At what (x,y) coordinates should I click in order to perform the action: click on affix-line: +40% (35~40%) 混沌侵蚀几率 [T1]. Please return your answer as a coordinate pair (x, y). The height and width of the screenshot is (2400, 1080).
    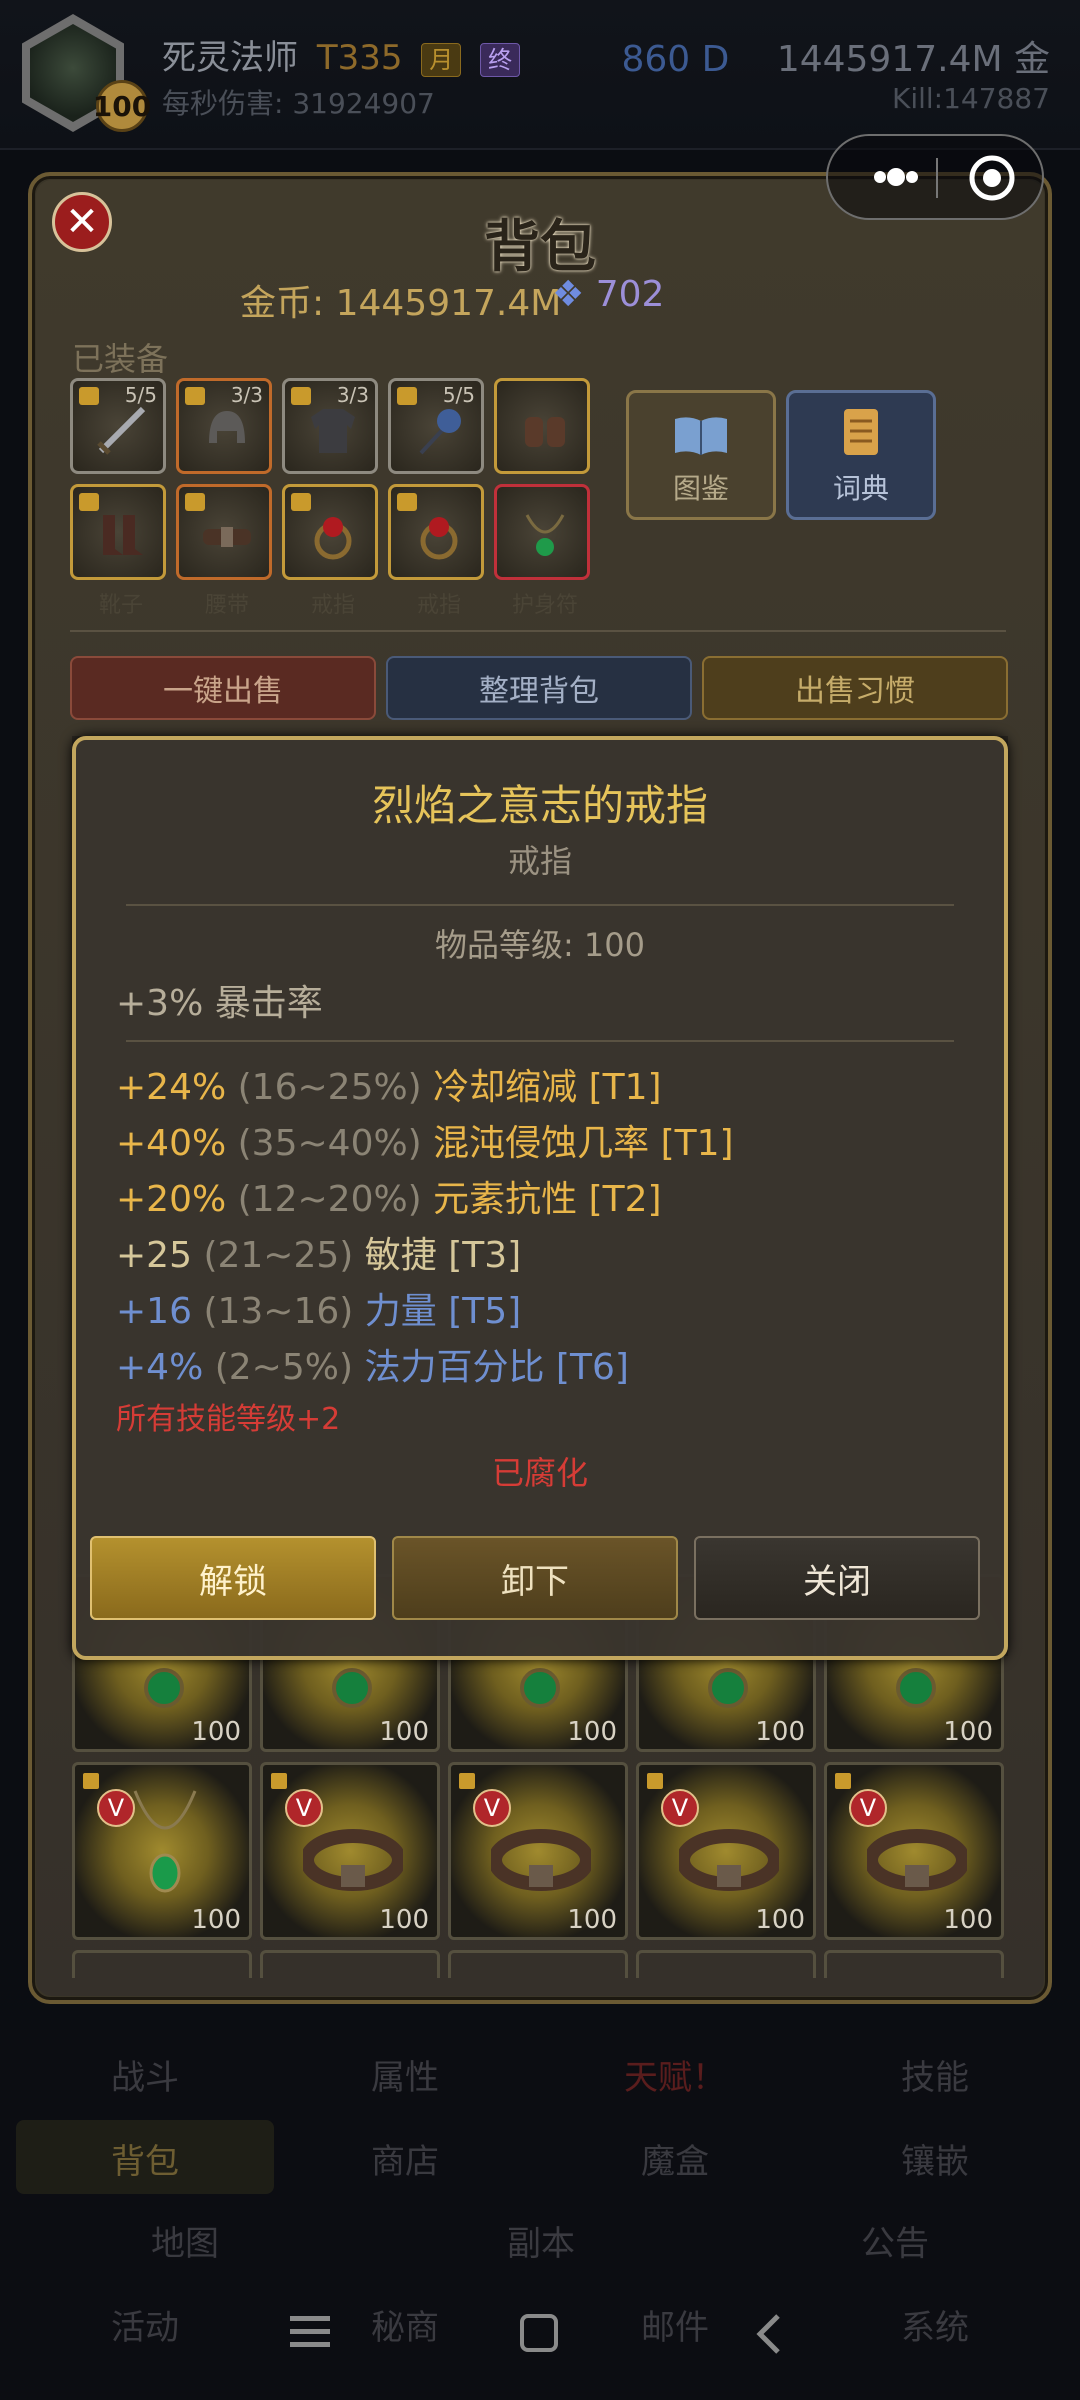
    Looking at the image, I should click on (425, 1140).